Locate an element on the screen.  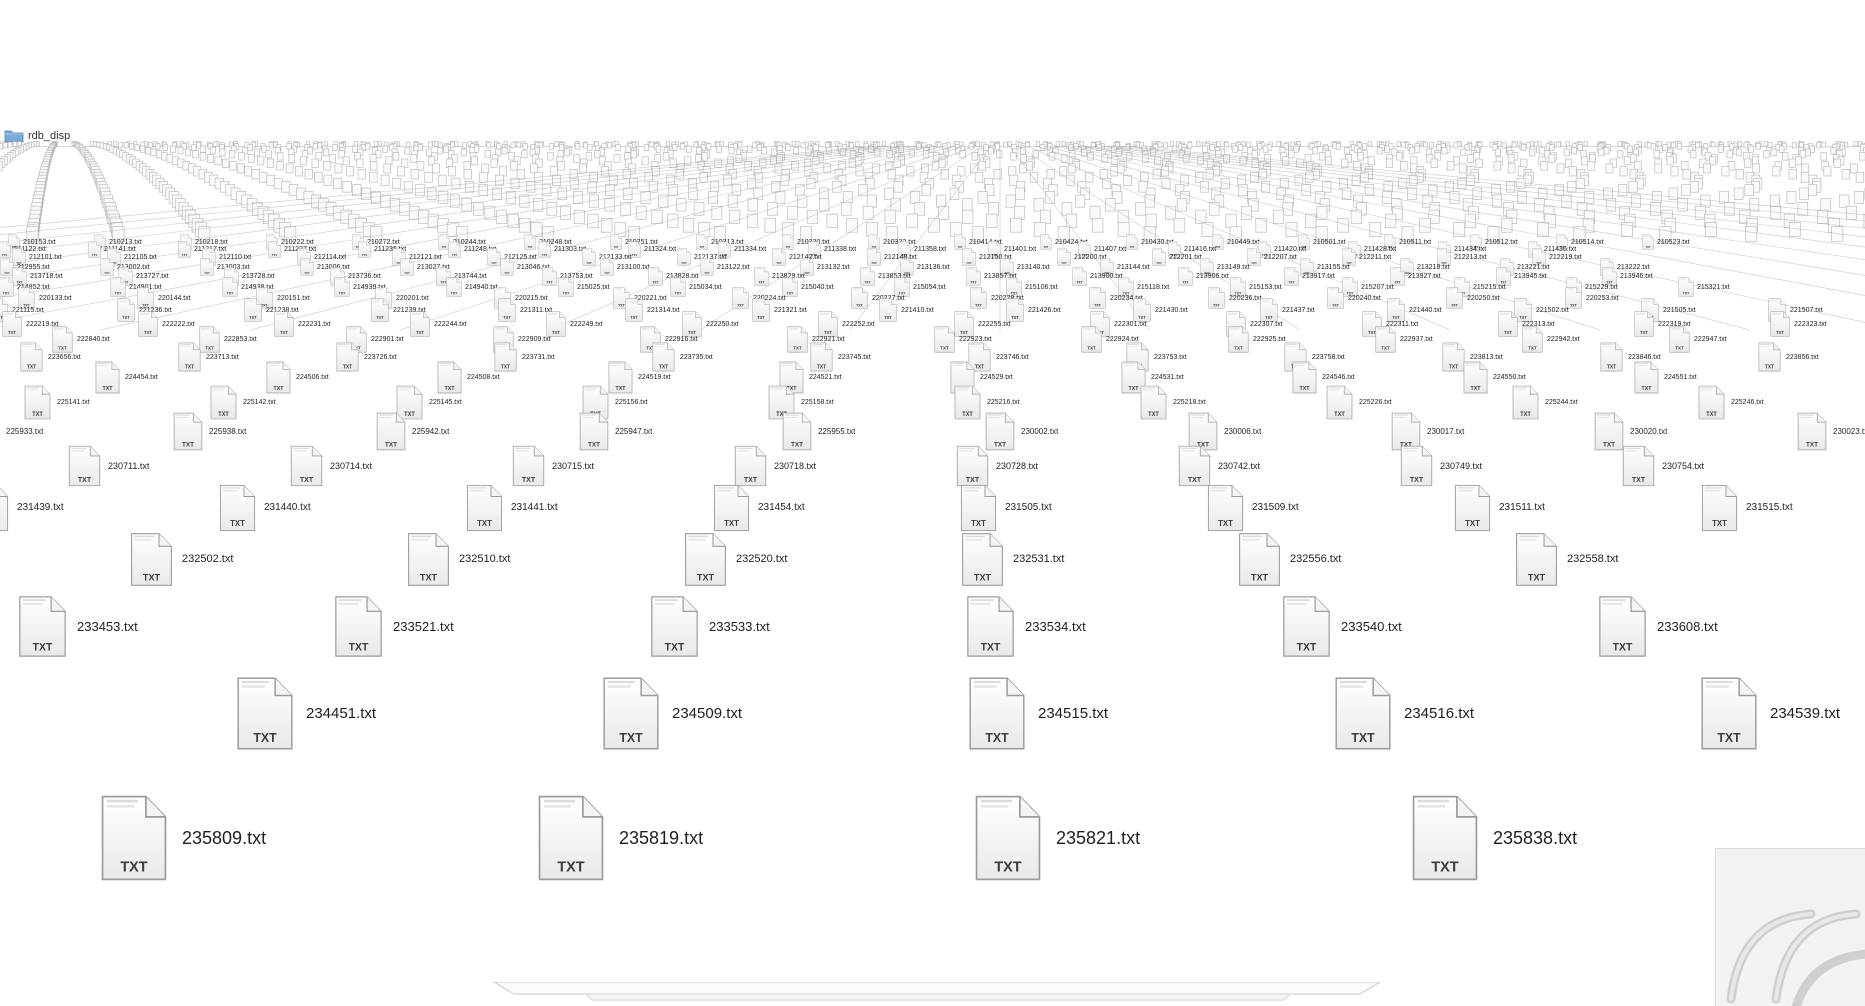
file-item: TXT 233608.txt is located at coordinates (1658, 626).